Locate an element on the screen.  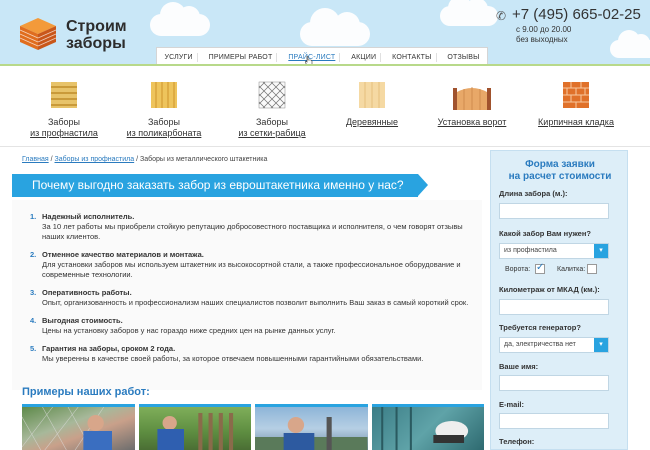
wood-fence-icon is located at coordinates (372, 95).